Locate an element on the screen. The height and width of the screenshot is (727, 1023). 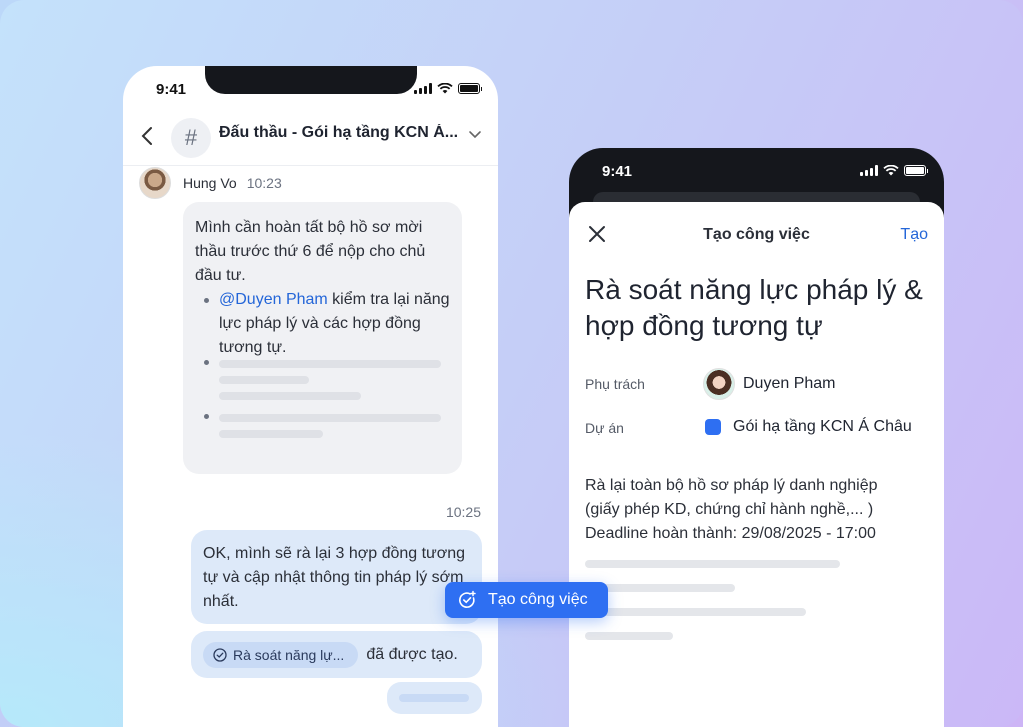
description-line: Deadline hoàn thành: 29/08/2025 - 17:00 is located at coordinates (730, 533).